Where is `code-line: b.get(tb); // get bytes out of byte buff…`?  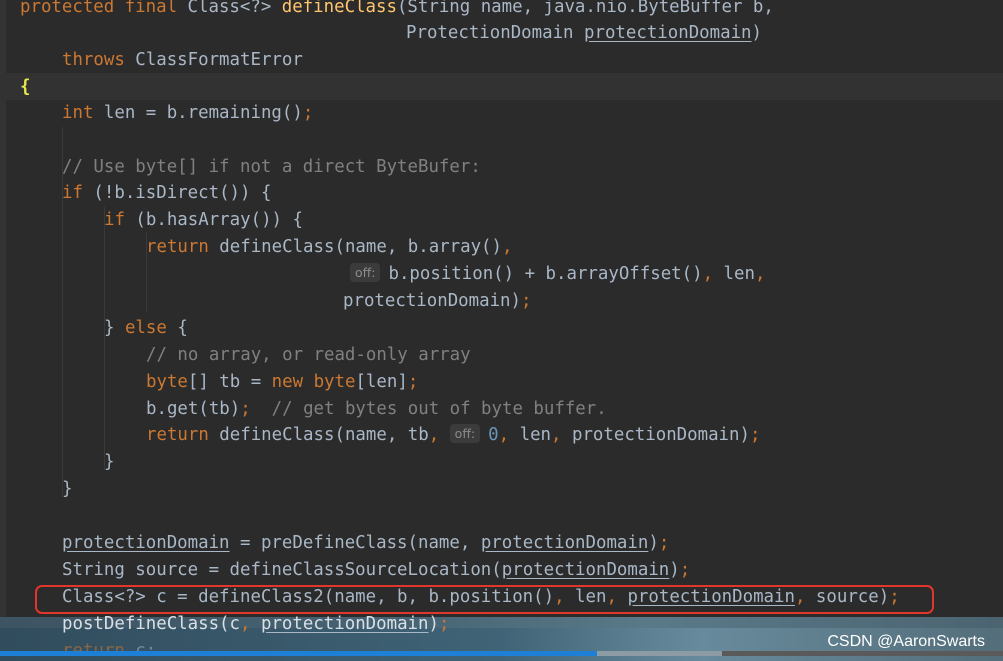
code-line: b.get(tb); // get bytes out of byte buff… is located at coordinates (376, 409).